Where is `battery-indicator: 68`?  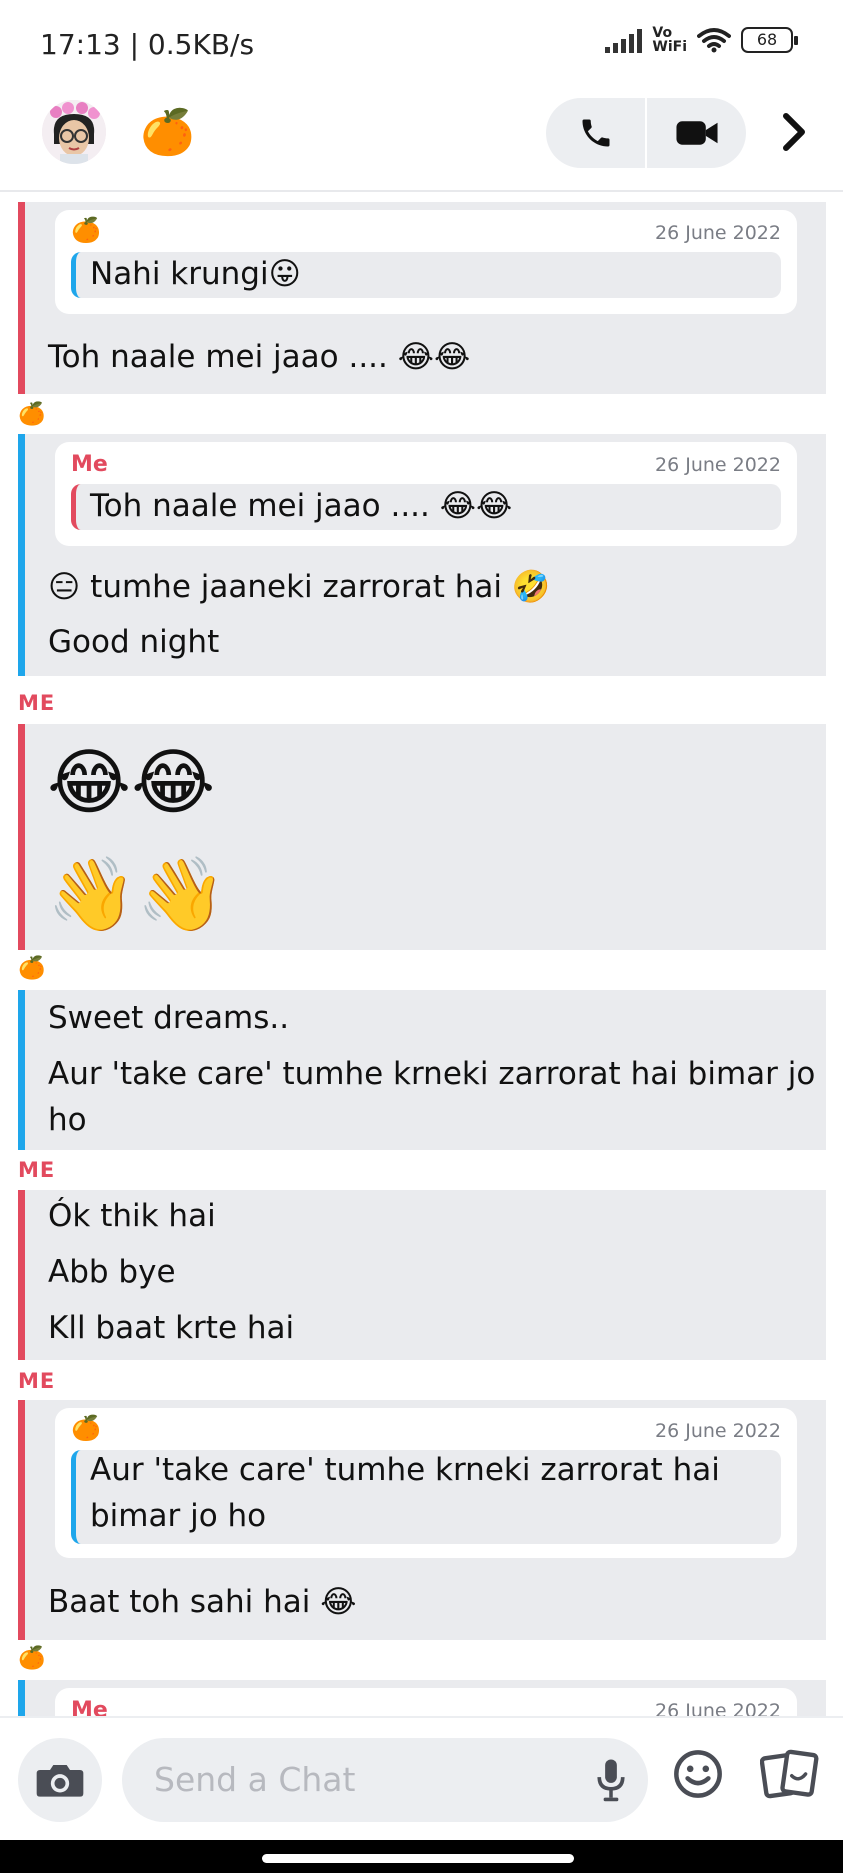 battery-indicator: 68 is located at coordinates (769, 40).